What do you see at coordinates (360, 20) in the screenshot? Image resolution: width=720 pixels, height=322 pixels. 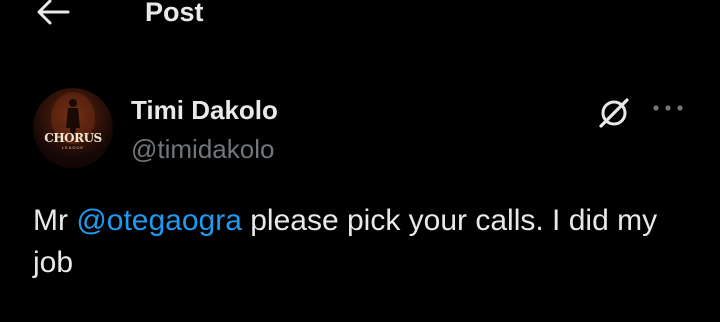 I see `top-bar: Post` at bounding box center [360, 20].